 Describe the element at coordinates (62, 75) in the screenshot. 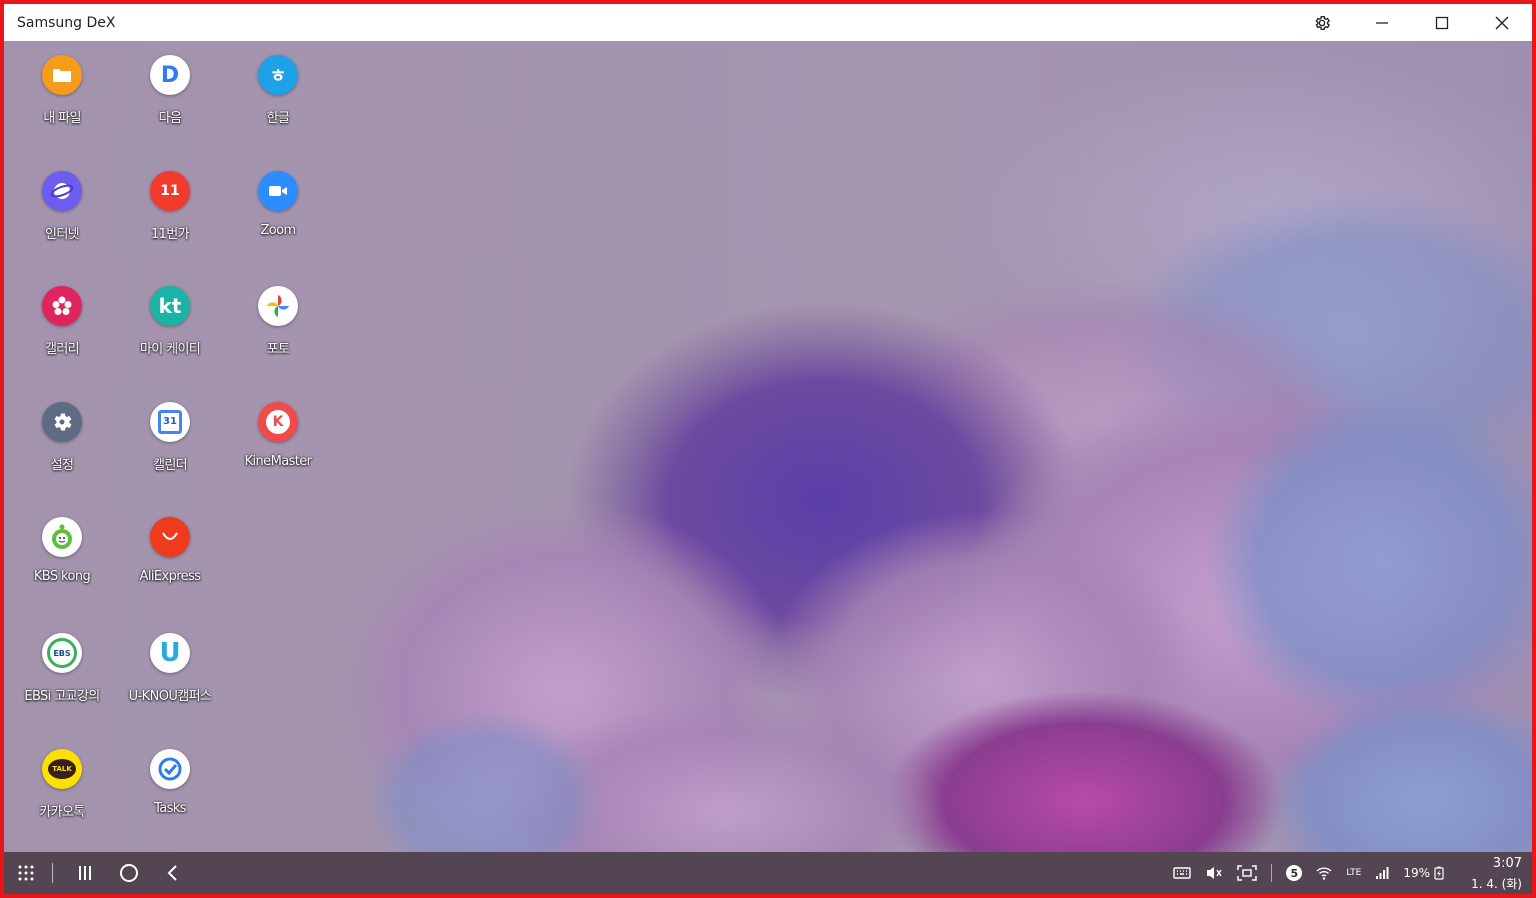

I see `my-files-icon` at that location.